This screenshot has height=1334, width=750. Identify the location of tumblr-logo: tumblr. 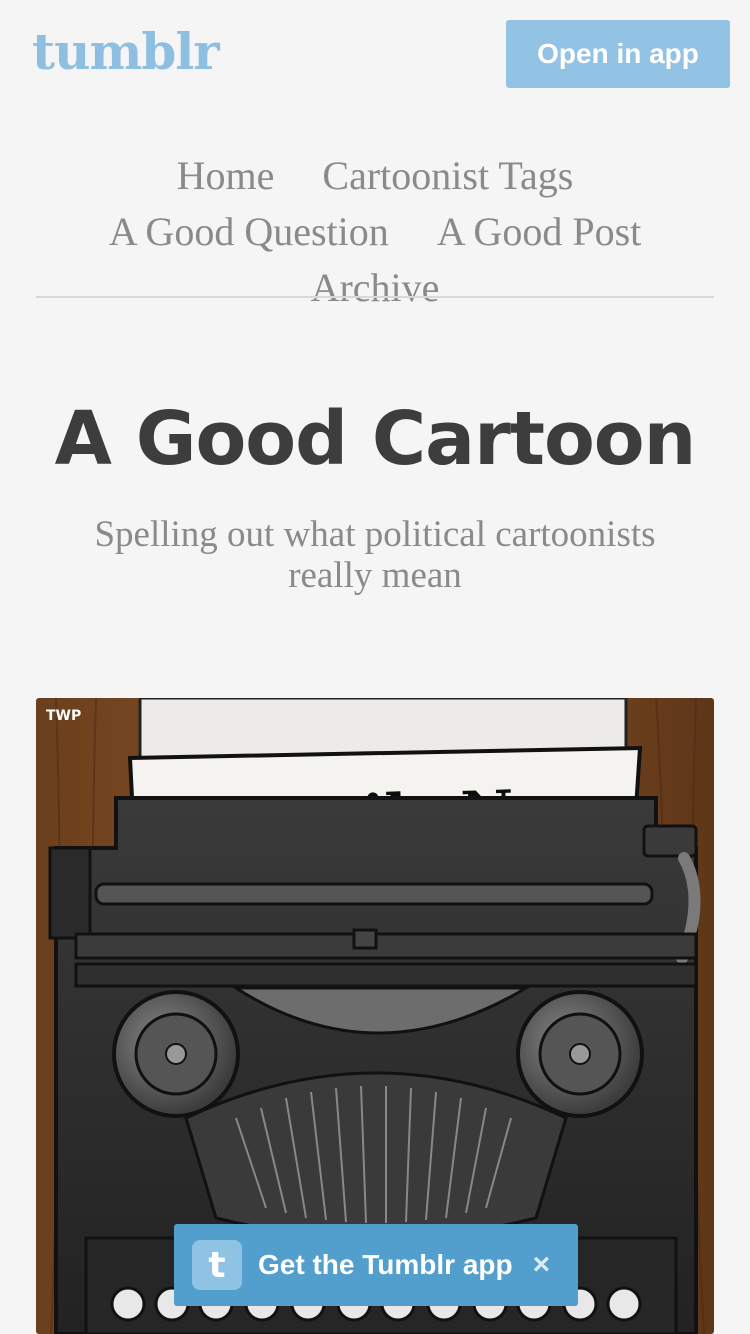
(126, 51).